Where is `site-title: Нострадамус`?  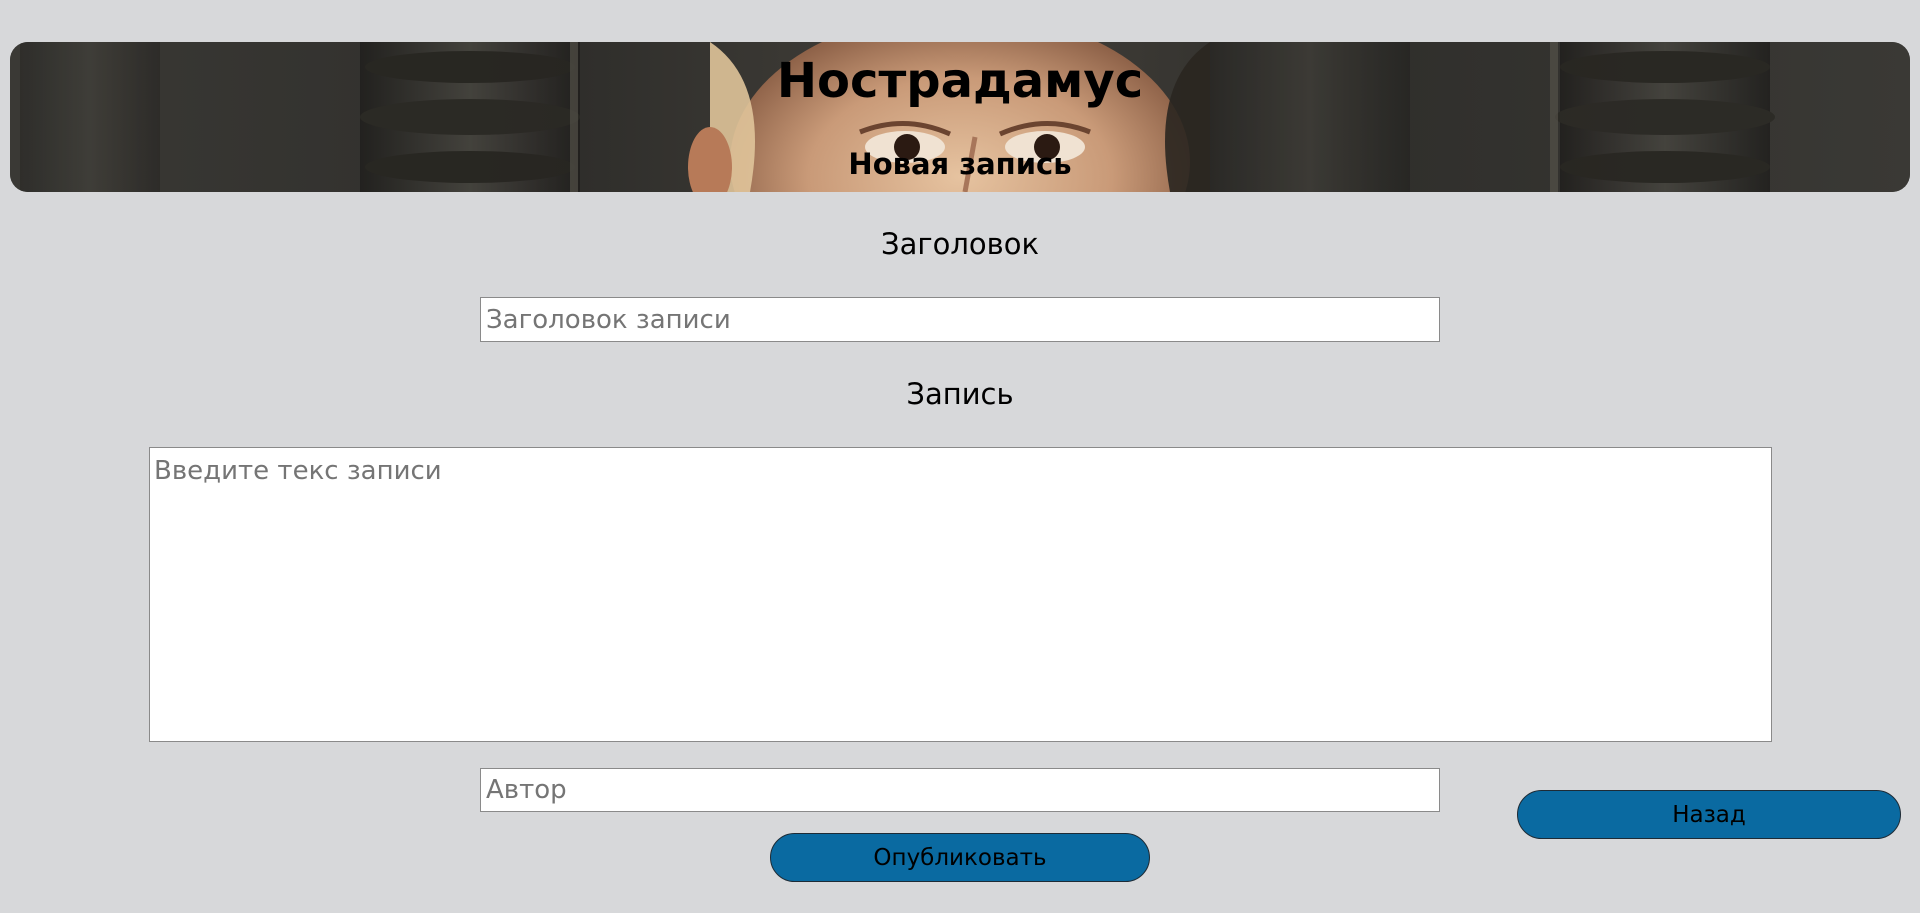
site-title: Нострадамус is located at coordinates (960, 81).